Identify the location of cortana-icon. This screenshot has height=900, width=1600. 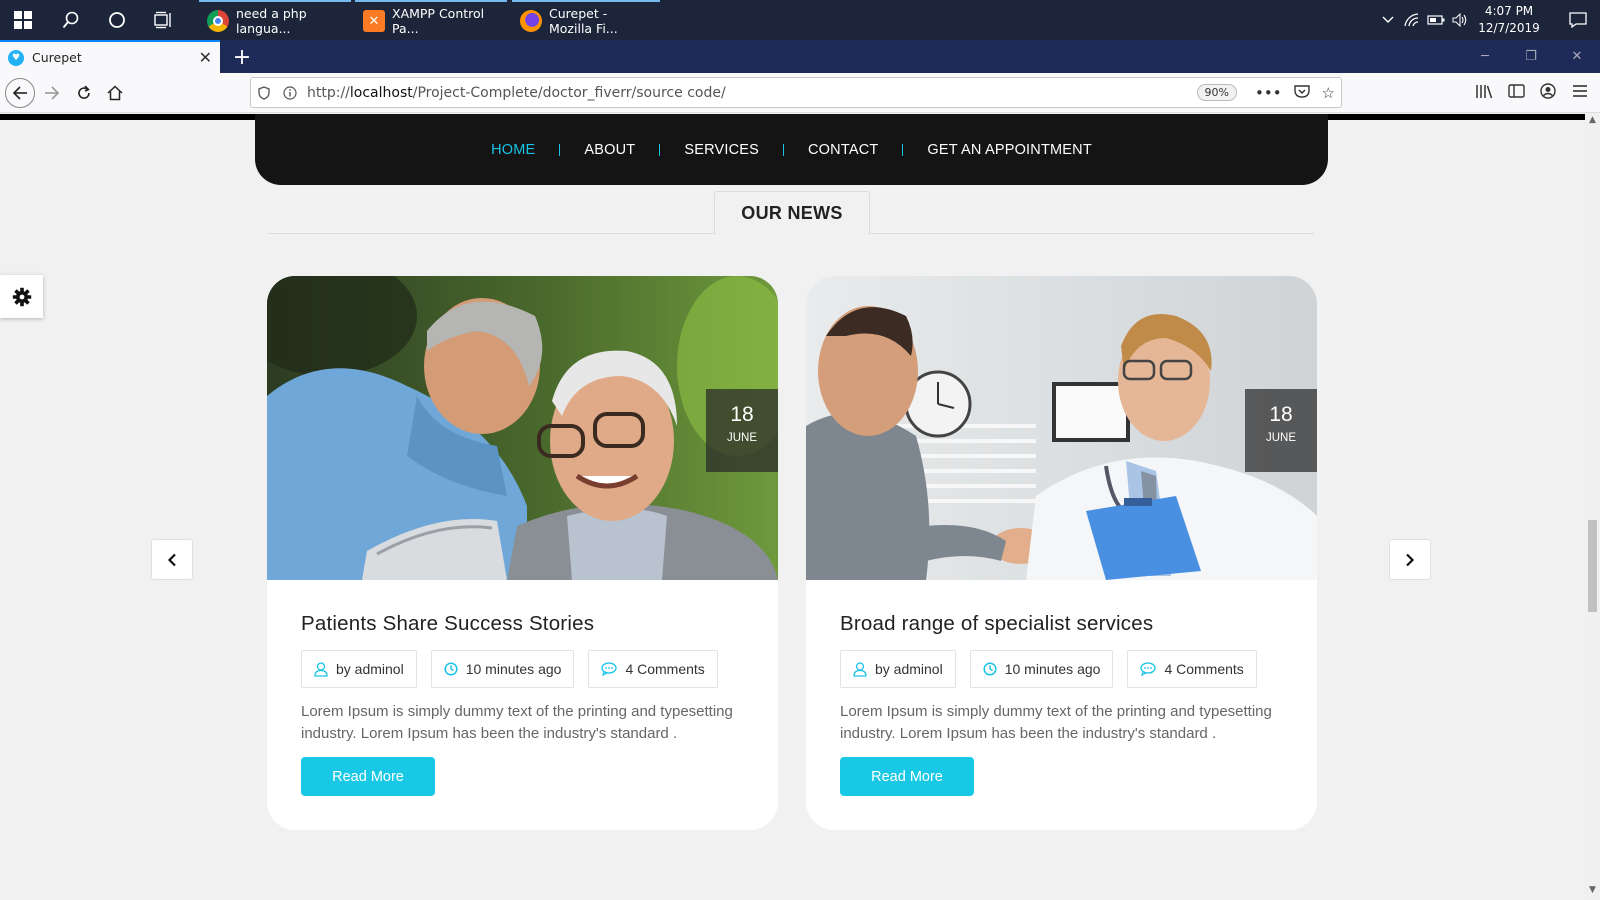
(117, 20).